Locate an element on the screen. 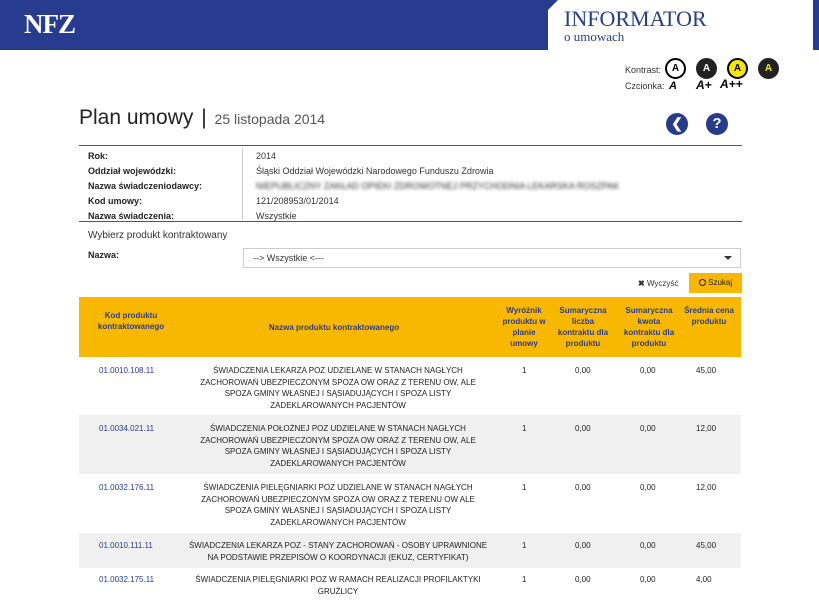 This screenshot has height=603, width=819. product-select: --> Wszystkie <--- is located at coordinates (492, 258).